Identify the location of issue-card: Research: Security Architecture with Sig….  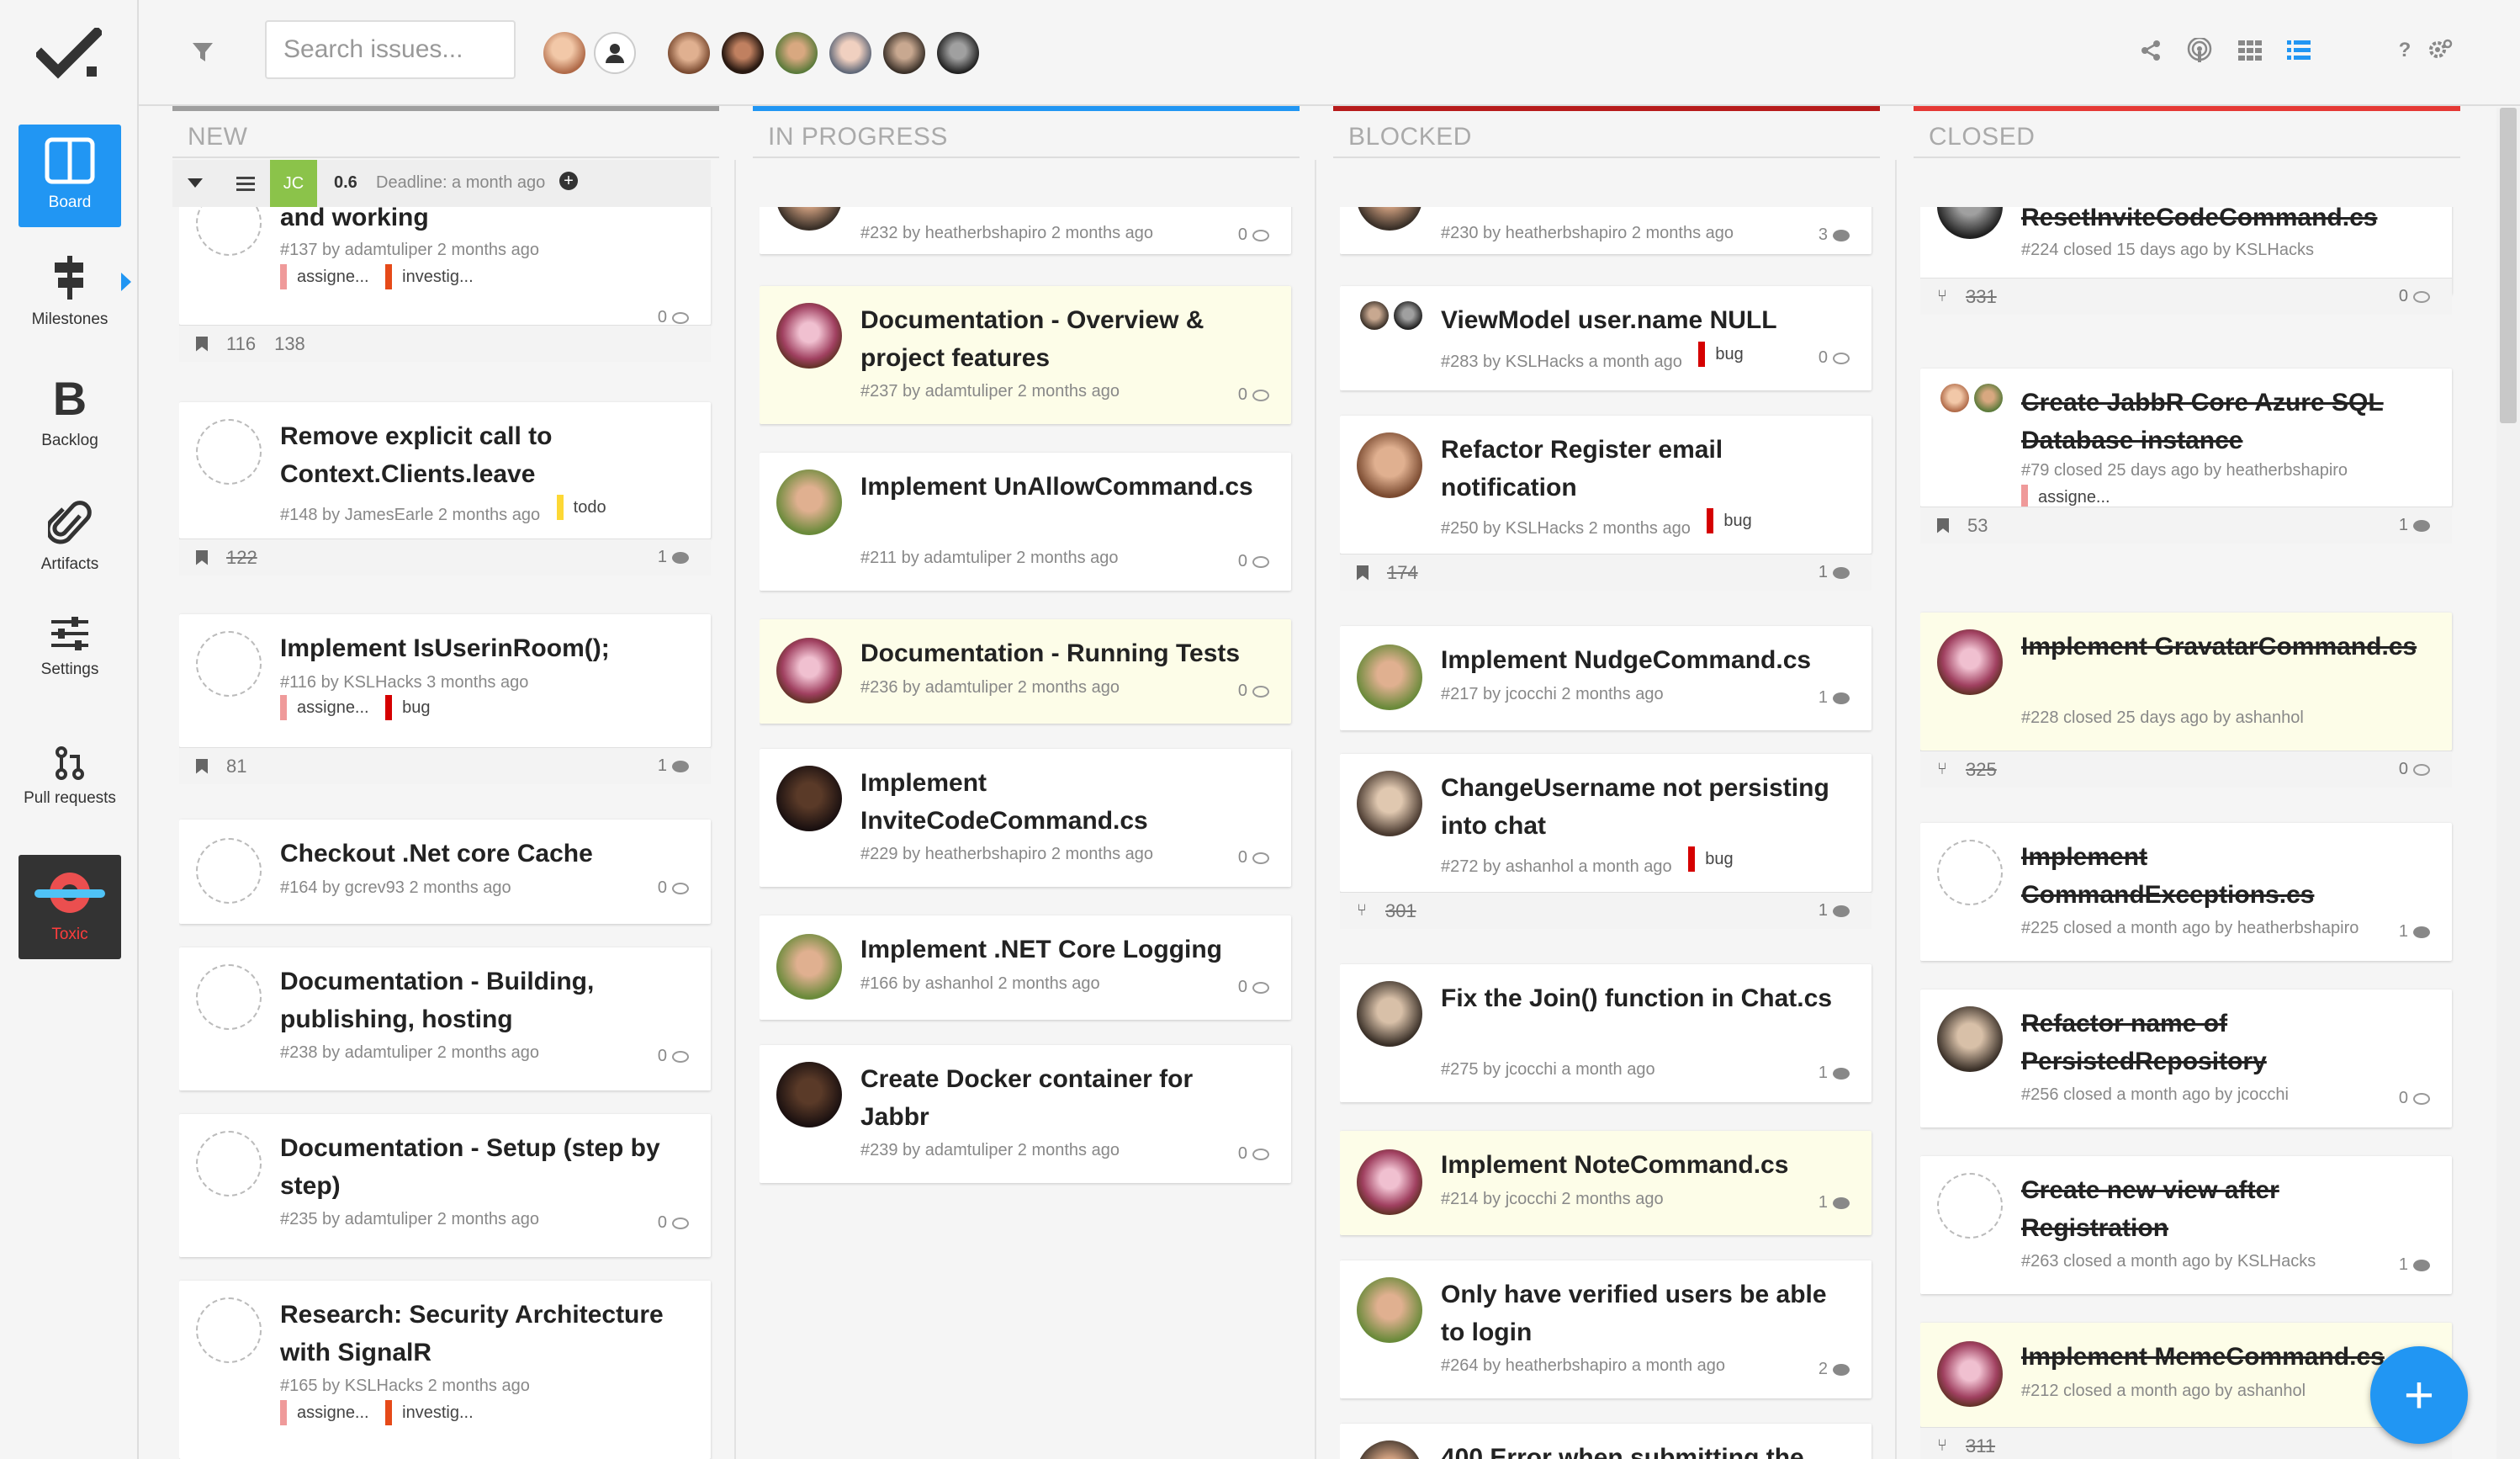
(445, 1370).